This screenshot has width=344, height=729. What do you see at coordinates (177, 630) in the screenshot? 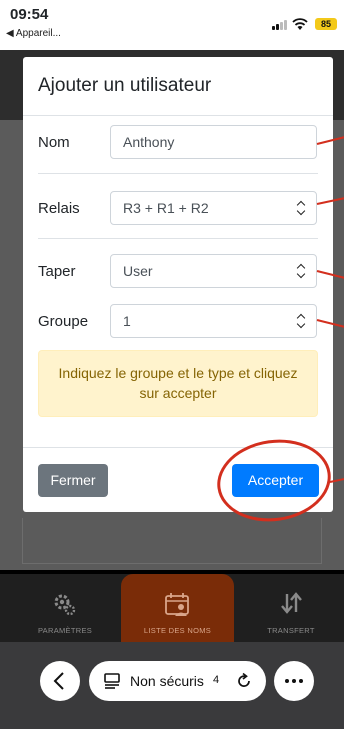
I see `tab-label: LISTE DES NOMS` at bounding box center [177, 630].